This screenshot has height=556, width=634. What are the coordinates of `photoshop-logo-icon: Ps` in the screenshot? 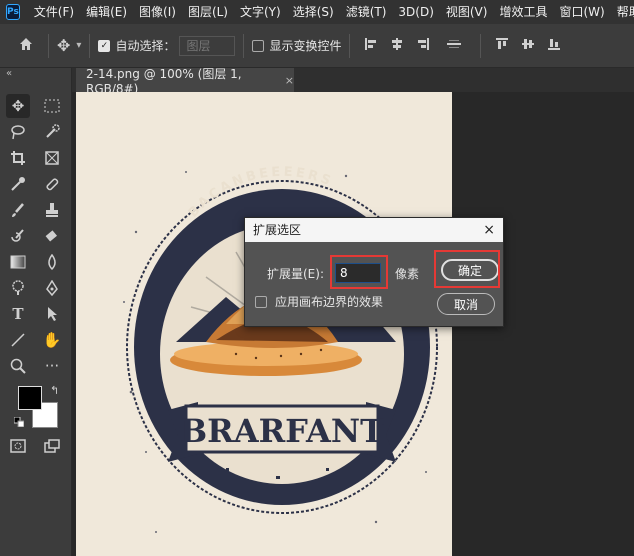 It's located at (13, 12).